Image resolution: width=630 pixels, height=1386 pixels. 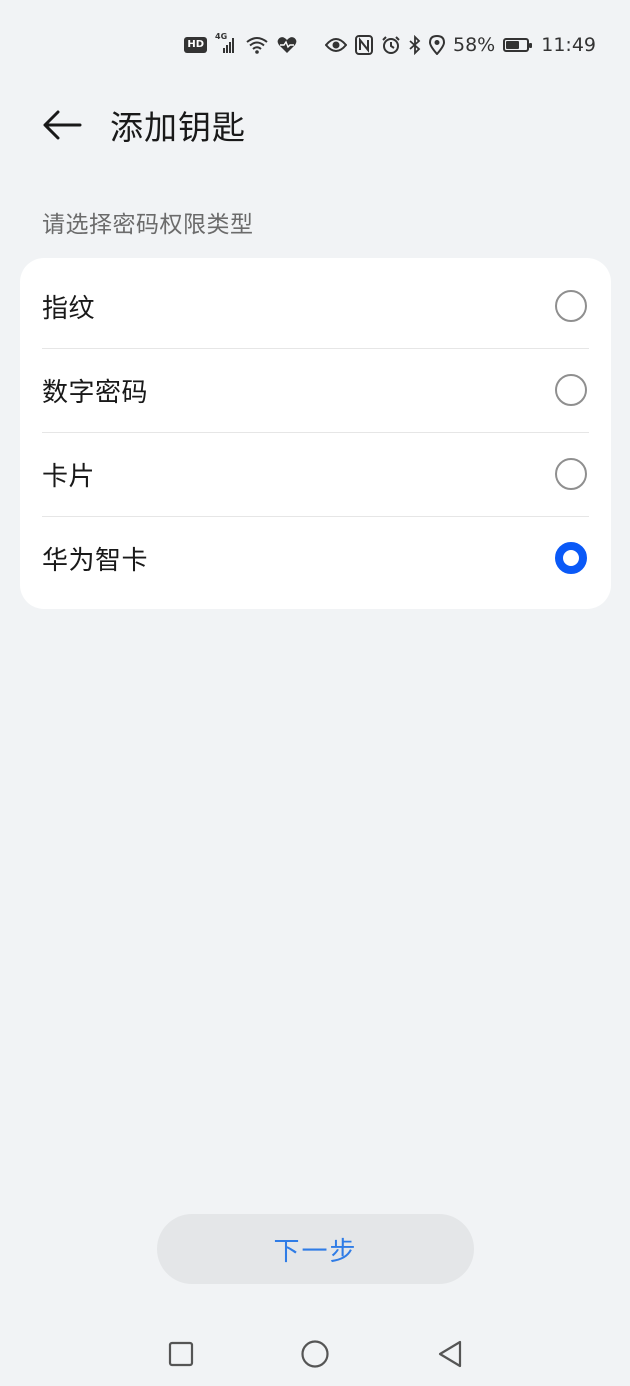 I want to click on battery-icon, so click(x=518, y=45).